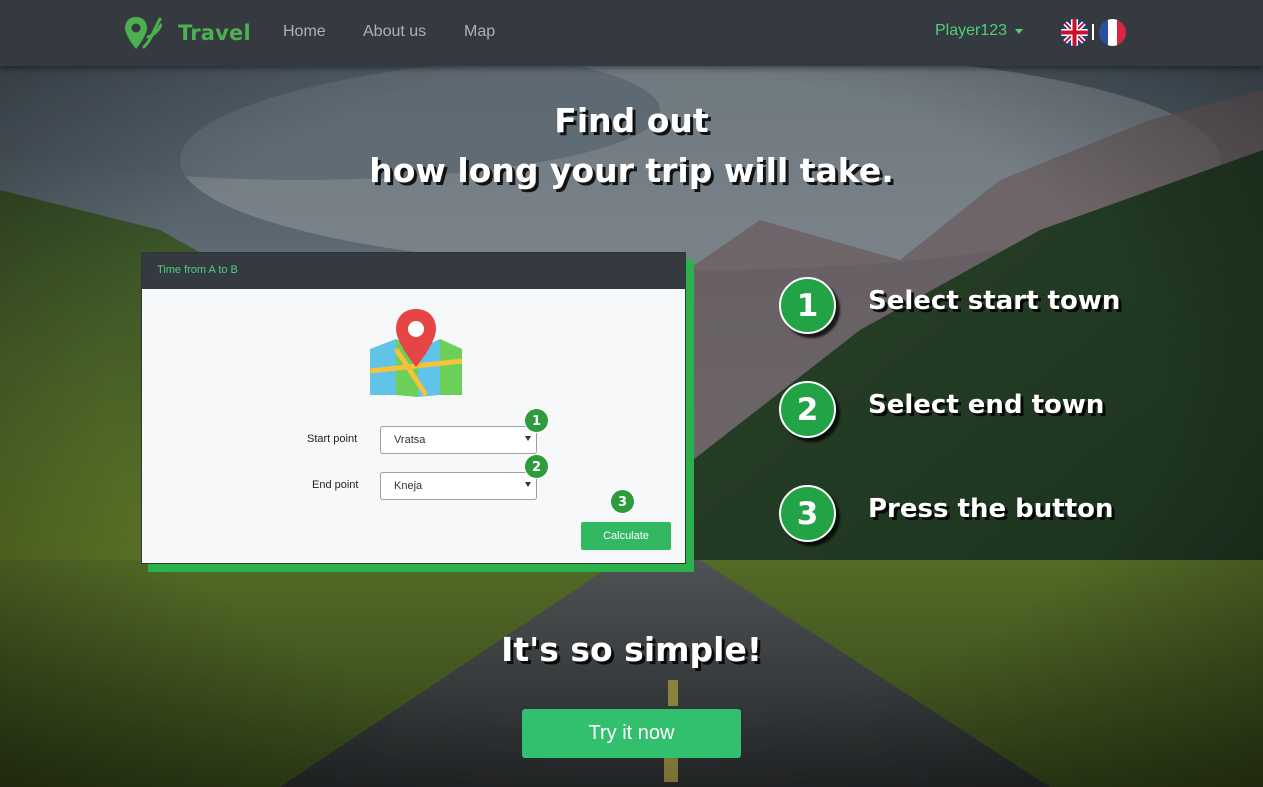  What do you see at coordinates (971, 30) in the screenshot?
I see `username: Player123` at bounding box center [971, 30].